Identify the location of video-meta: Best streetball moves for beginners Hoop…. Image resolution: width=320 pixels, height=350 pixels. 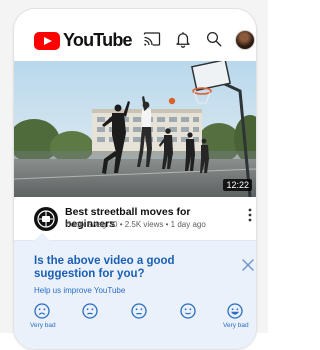
(135, 219).